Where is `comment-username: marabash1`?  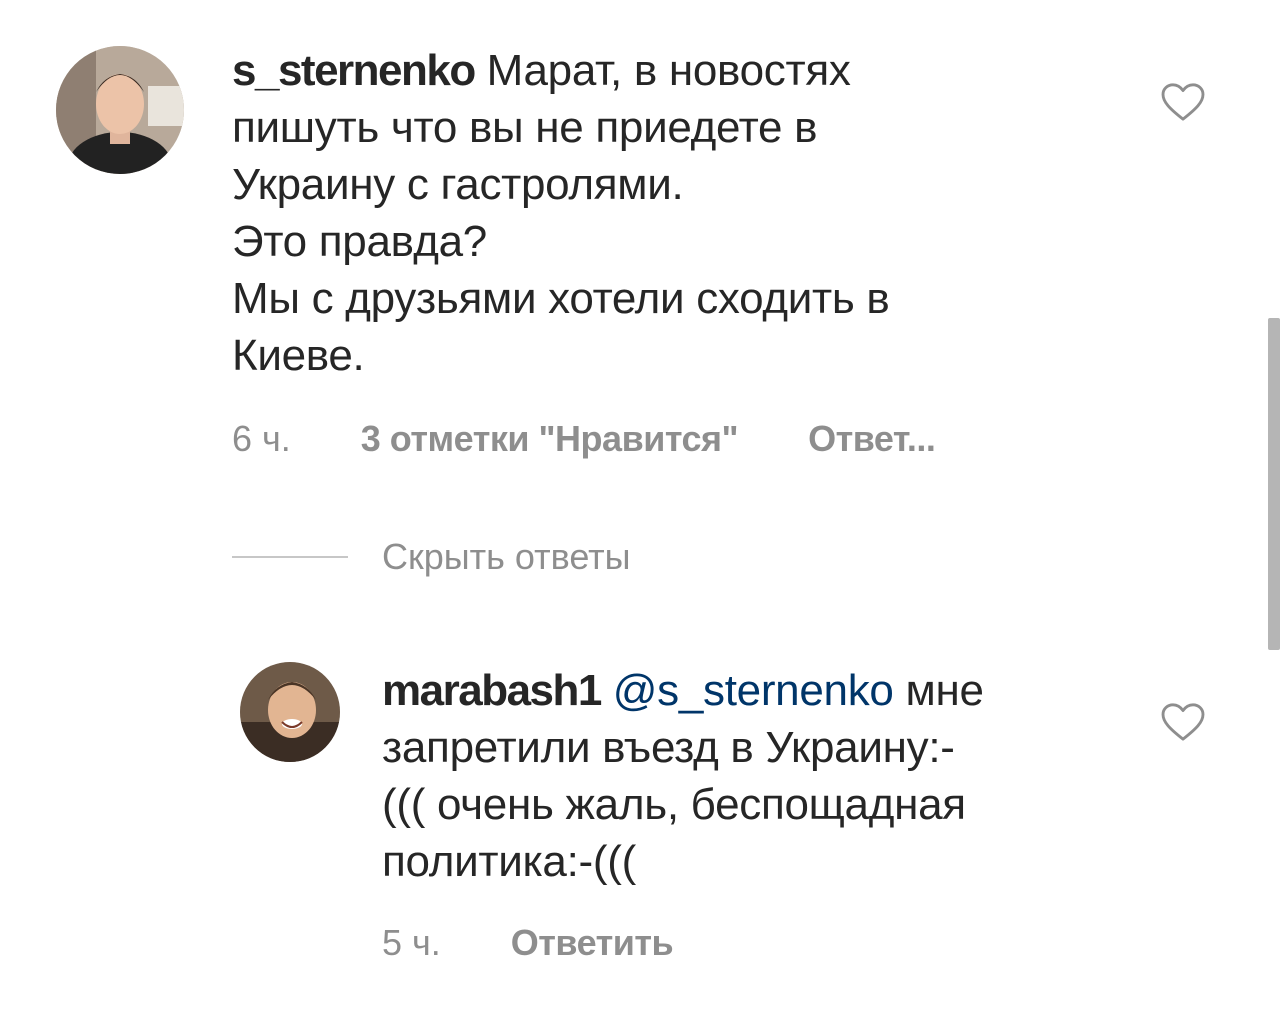
comment-username: marabash1 is located at coordinates (492, 690).